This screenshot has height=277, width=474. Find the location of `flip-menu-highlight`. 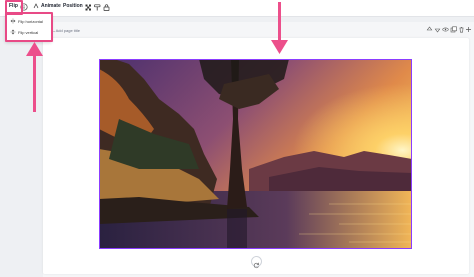

flip-menu-highlight is located at coordinates (29, 27).